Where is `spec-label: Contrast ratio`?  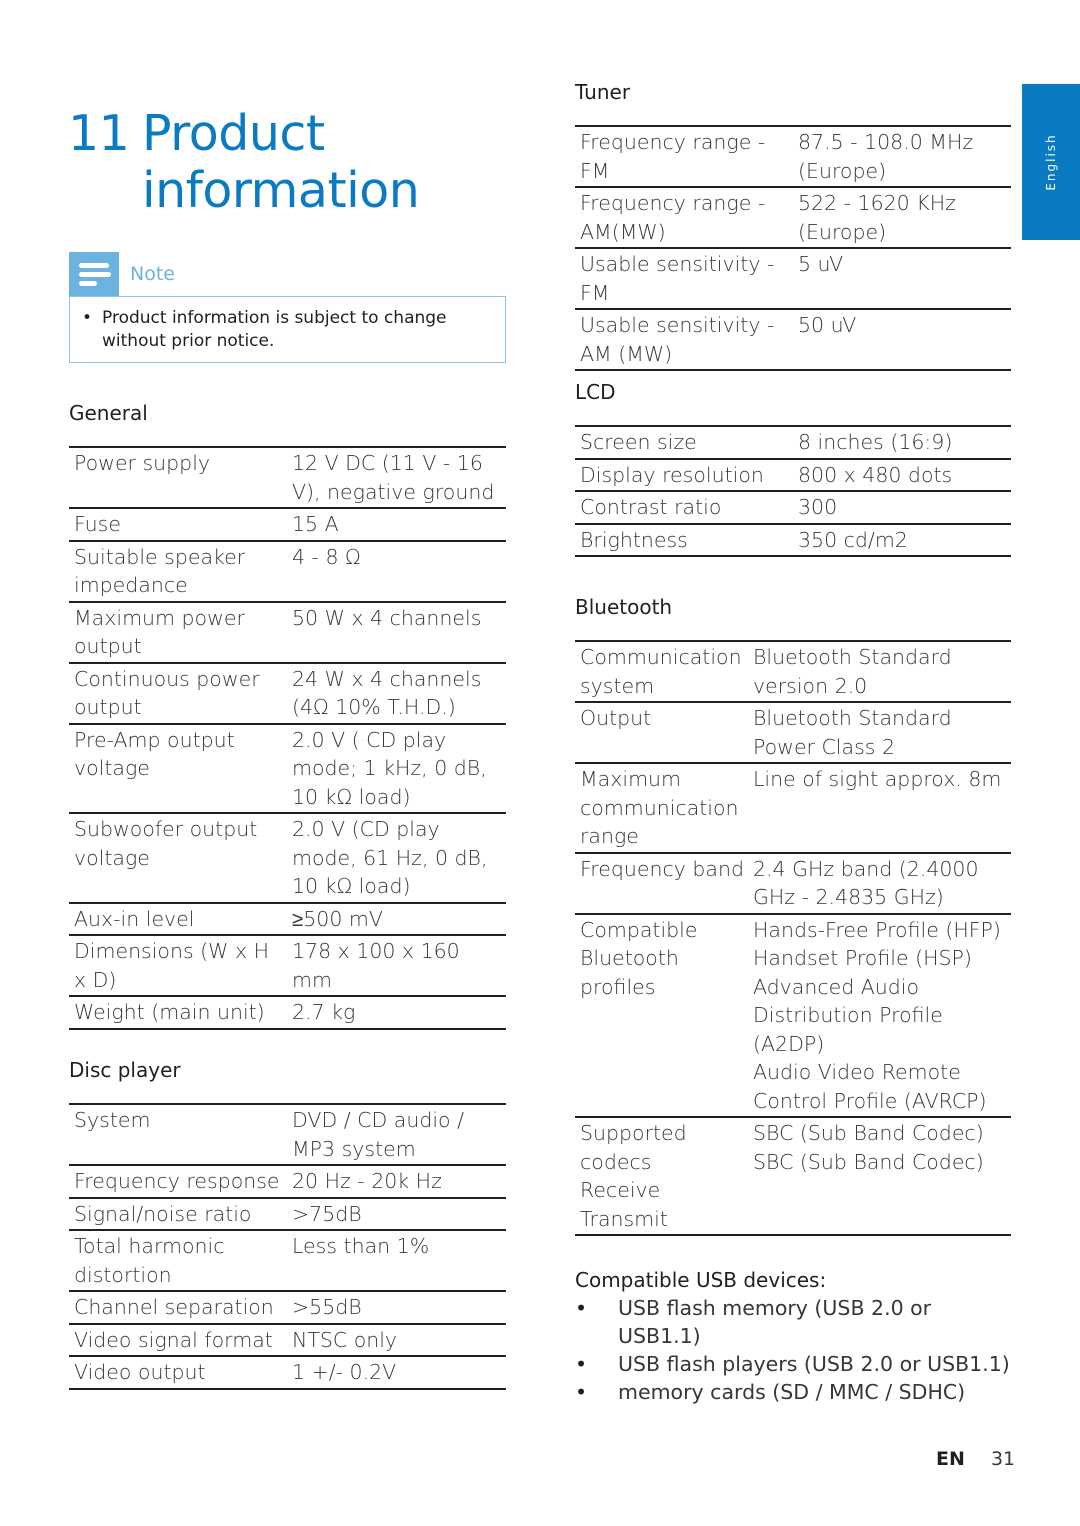
spec-label: Contrast ratio is located at coordinates (651, 507).